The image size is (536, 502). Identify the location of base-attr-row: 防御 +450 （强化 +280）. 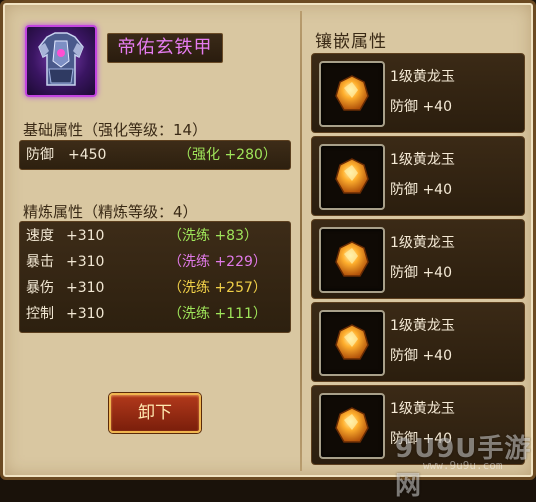
(155, 155).